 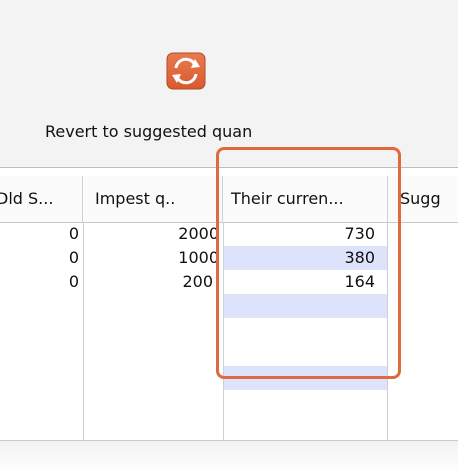 What do you see at coordinates (210, 131) in the screenshot?
I see `revert-button-label: Revert to suggested quan` at bounding box center [210, 131].